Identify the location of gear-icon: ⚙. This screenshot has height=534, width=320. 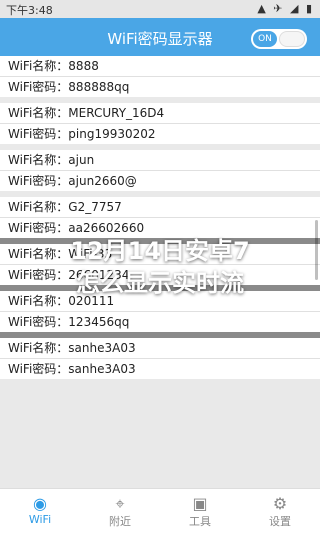
(280, 503).